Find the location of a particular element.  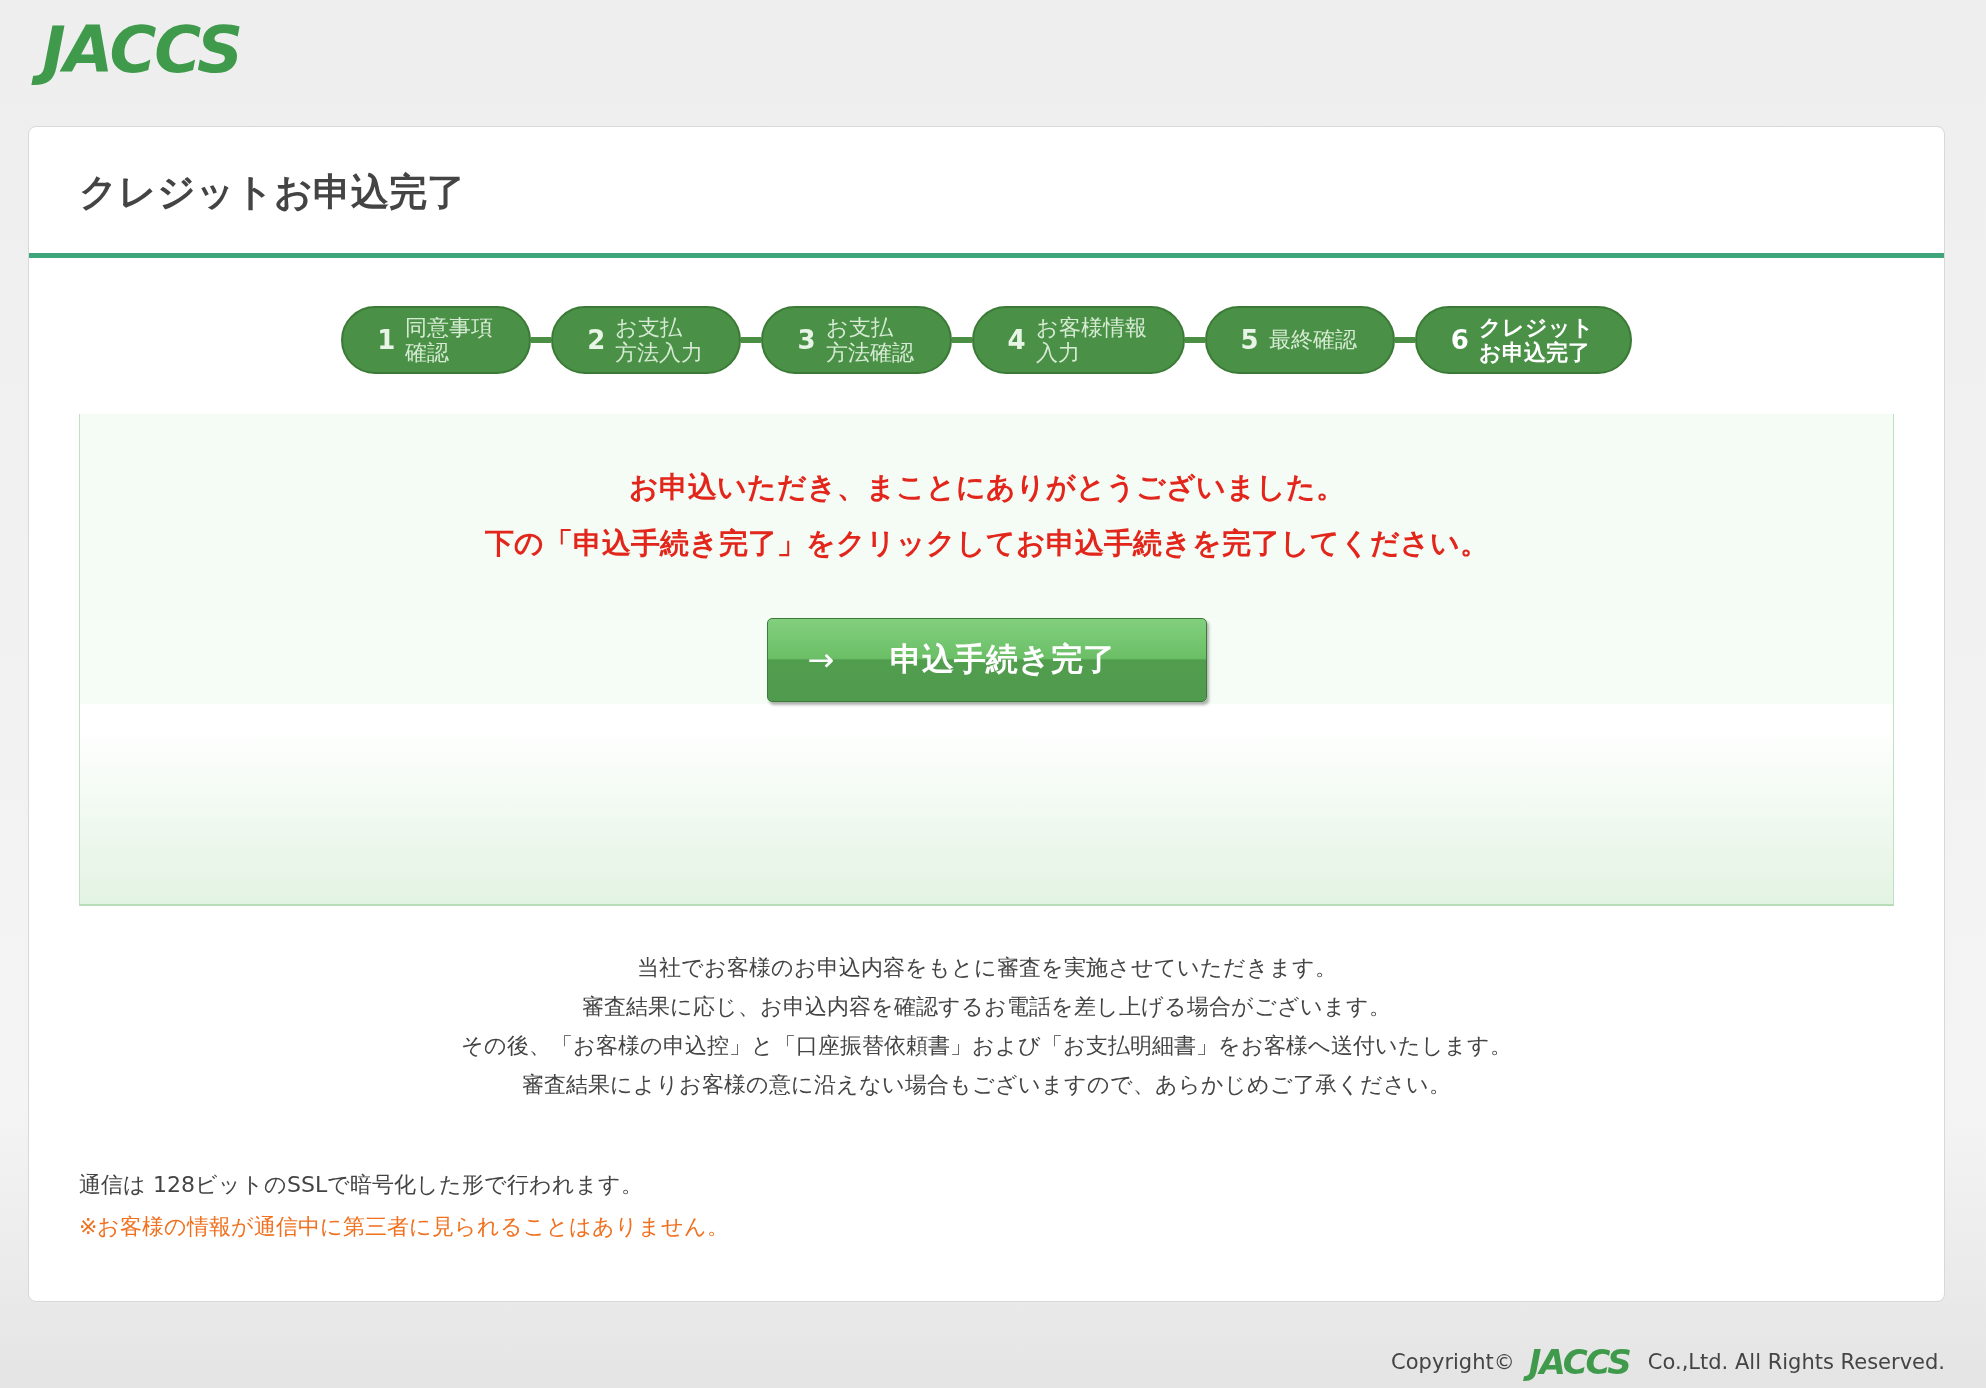

page-title: クレジットお申込完了 is located at coordinates (986, 192).